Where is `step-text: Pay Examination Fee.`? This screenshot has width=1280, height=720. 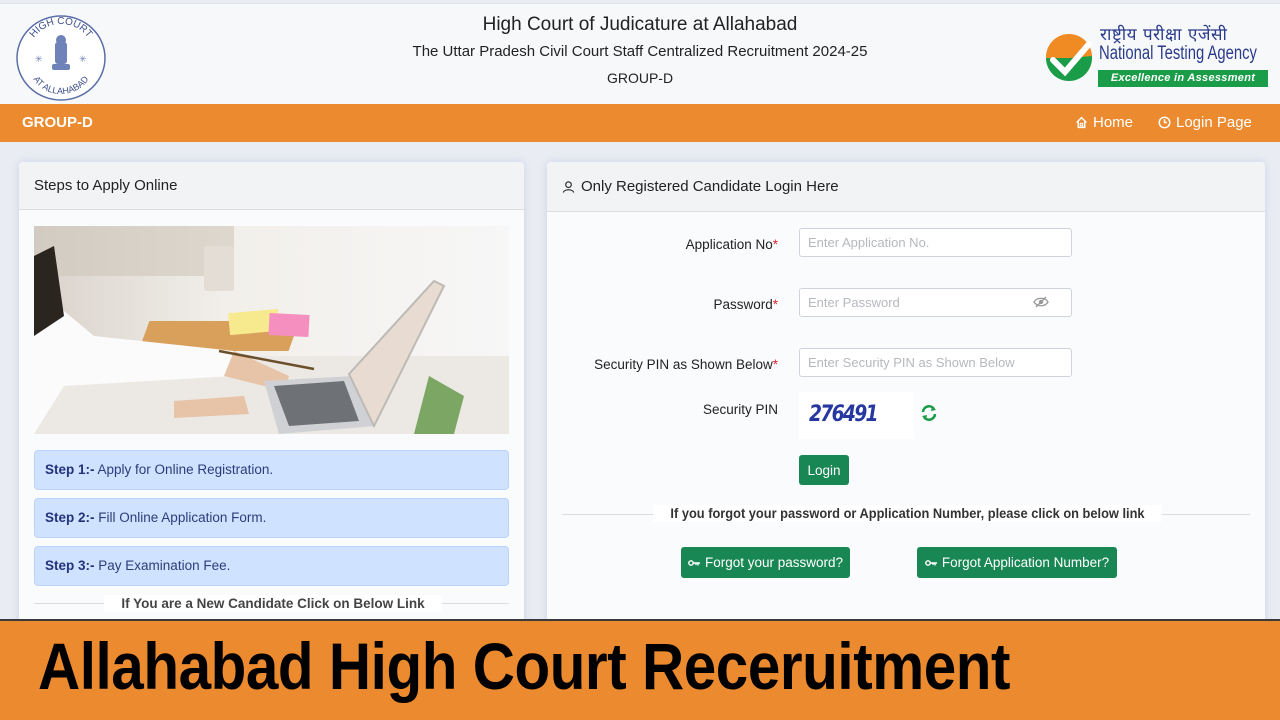
step-text: Pay Examination Fee. is located at coordinates (164, 565).